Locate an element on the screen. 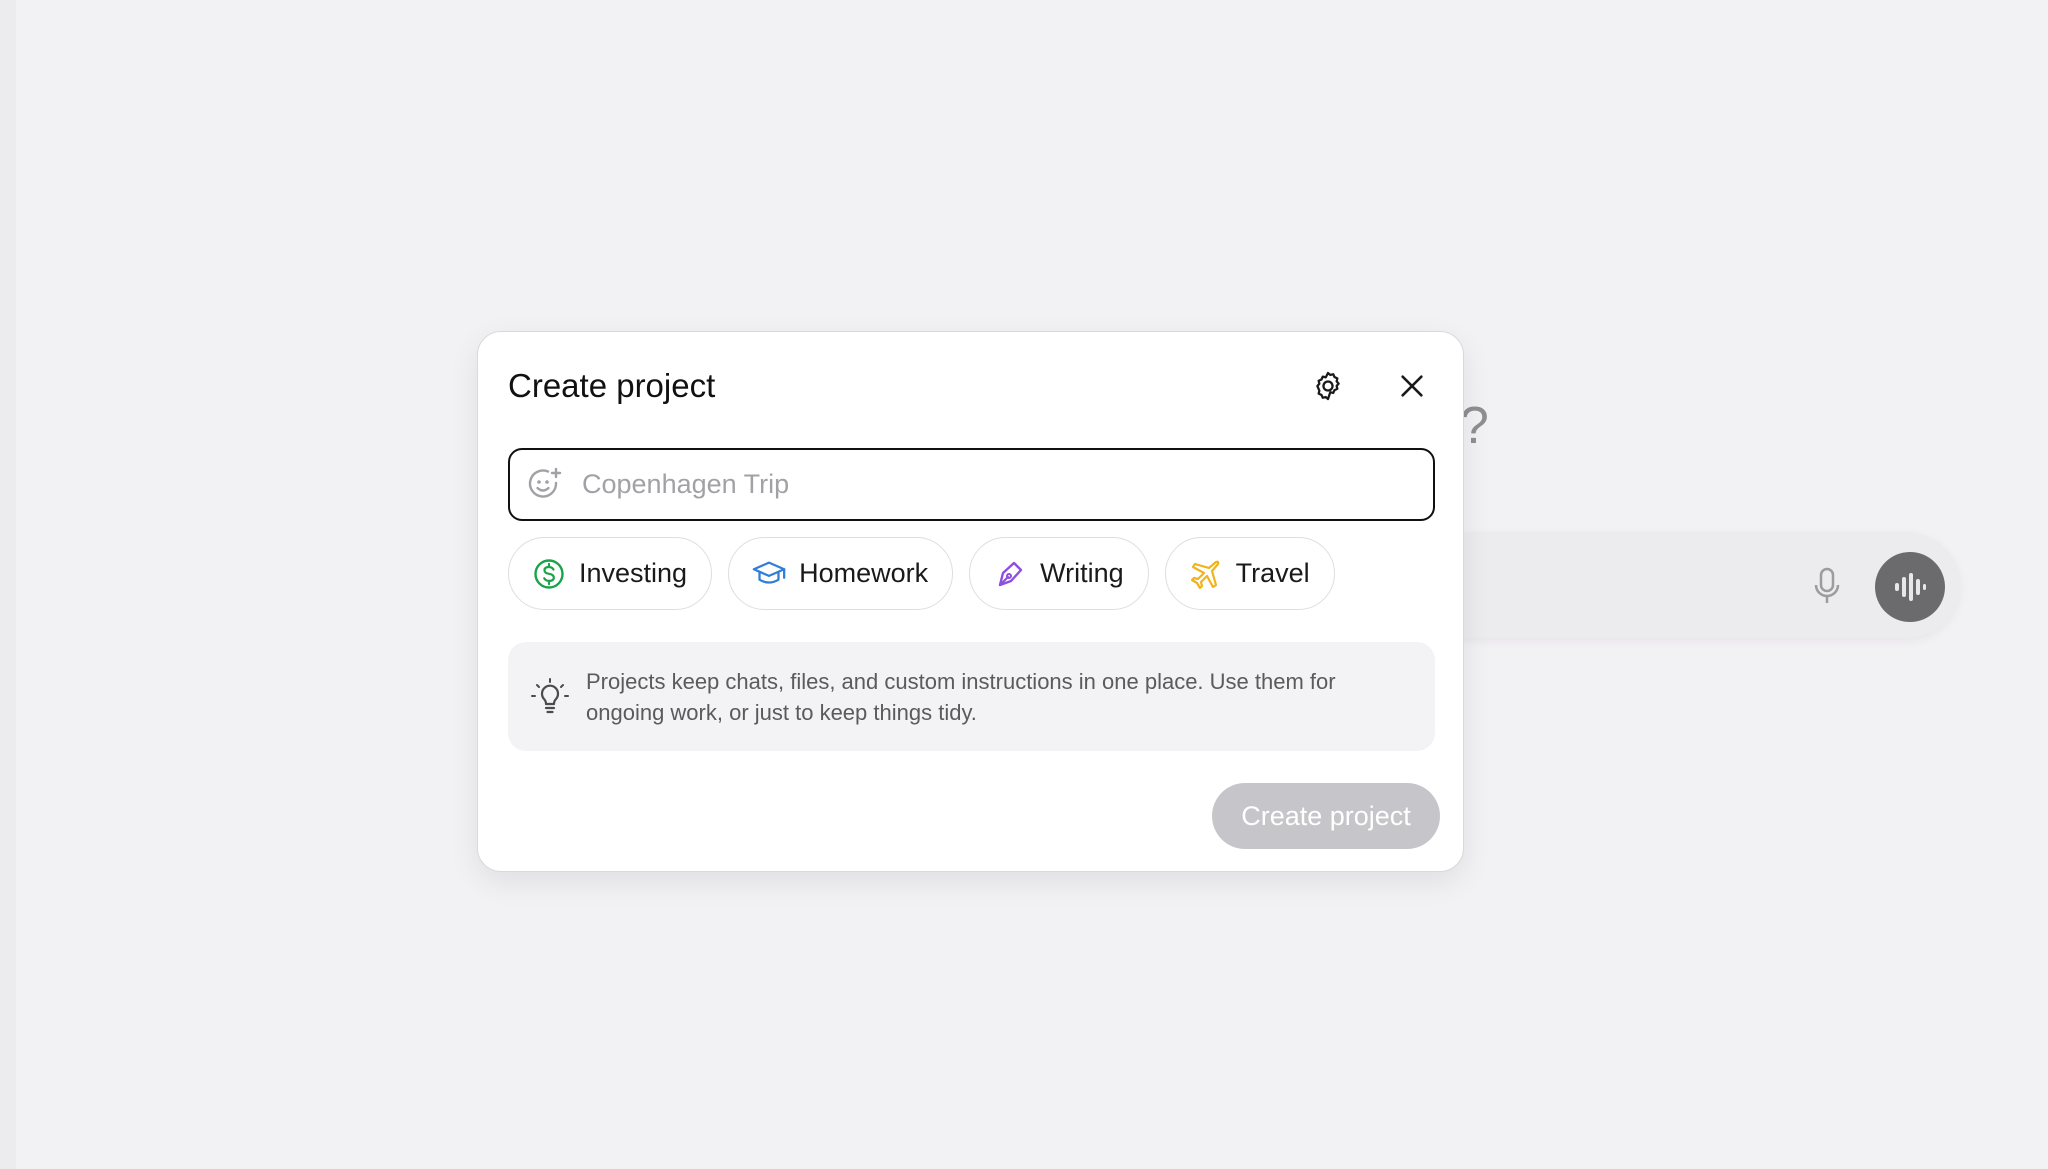  chip-label: Travel is located at coordinates (1272, 573).